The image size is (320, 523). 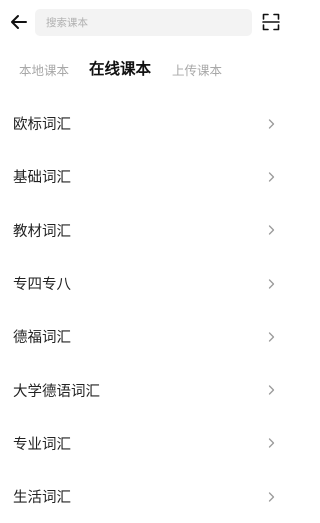 What do you see at coordinates (197, 69) in the screenshot?
I see `tab-uploaded-textbooks: 上传课本` at bounding box center [197, 69].